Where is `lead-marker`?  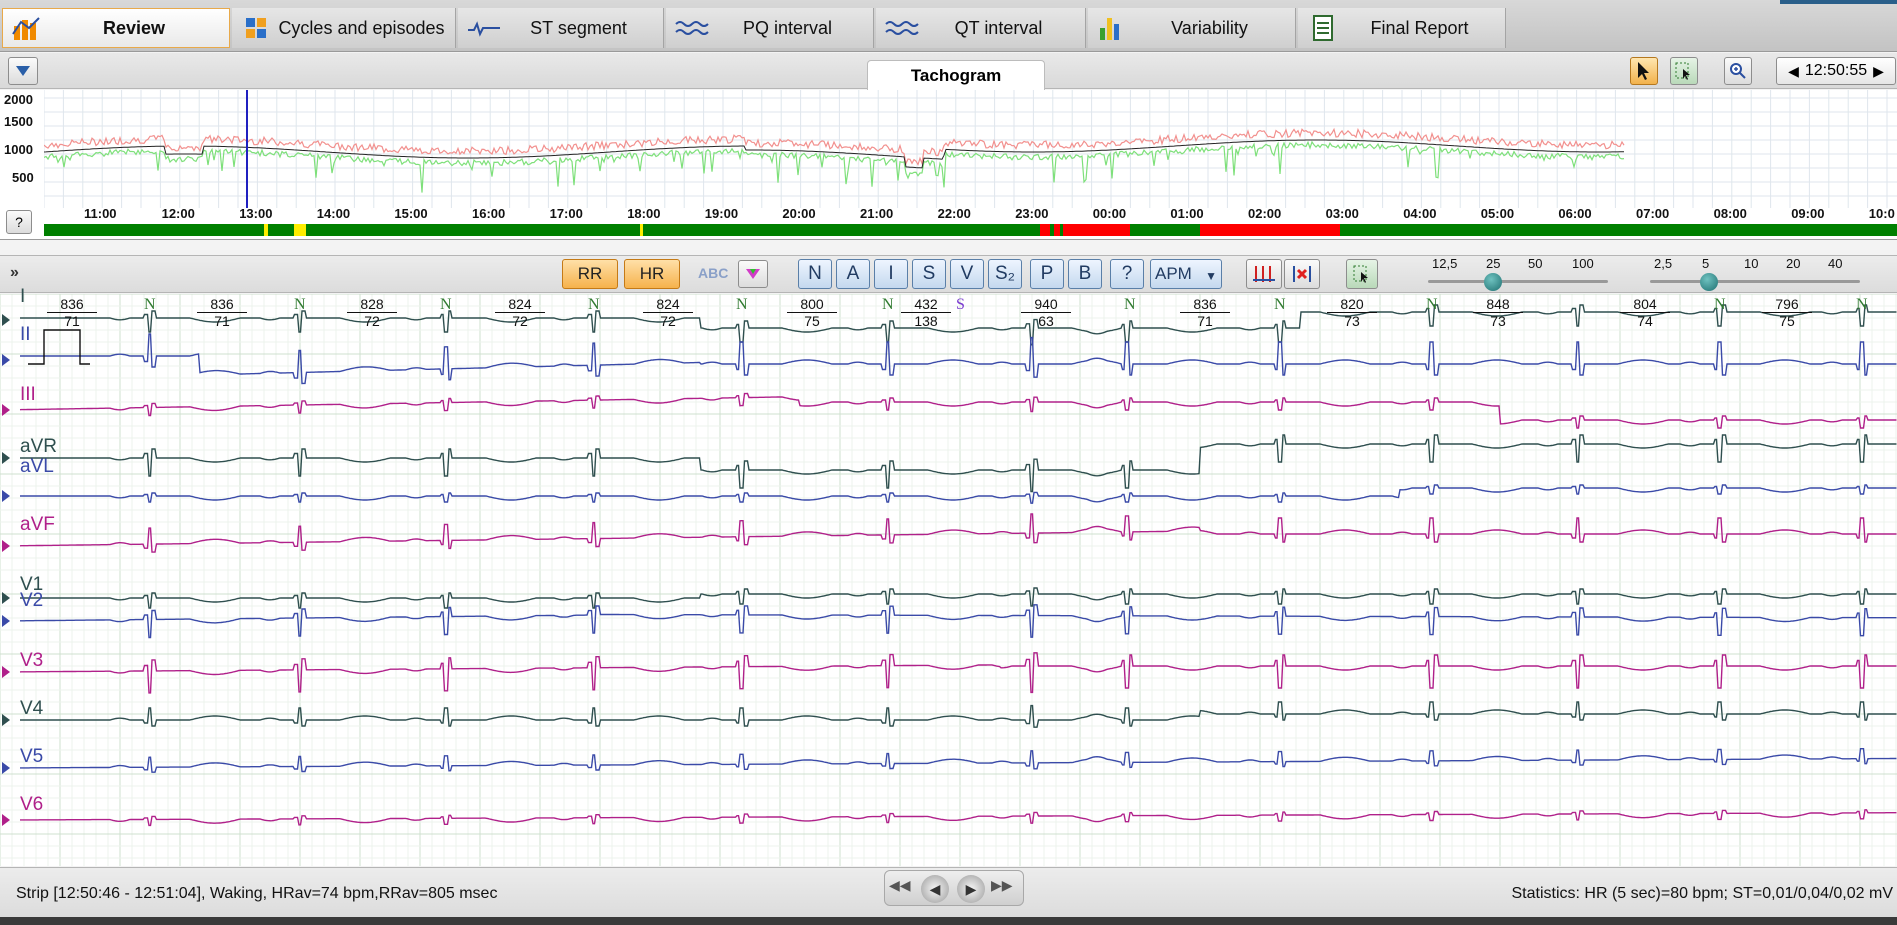 lead-marker is located at coordinates (6, 820).